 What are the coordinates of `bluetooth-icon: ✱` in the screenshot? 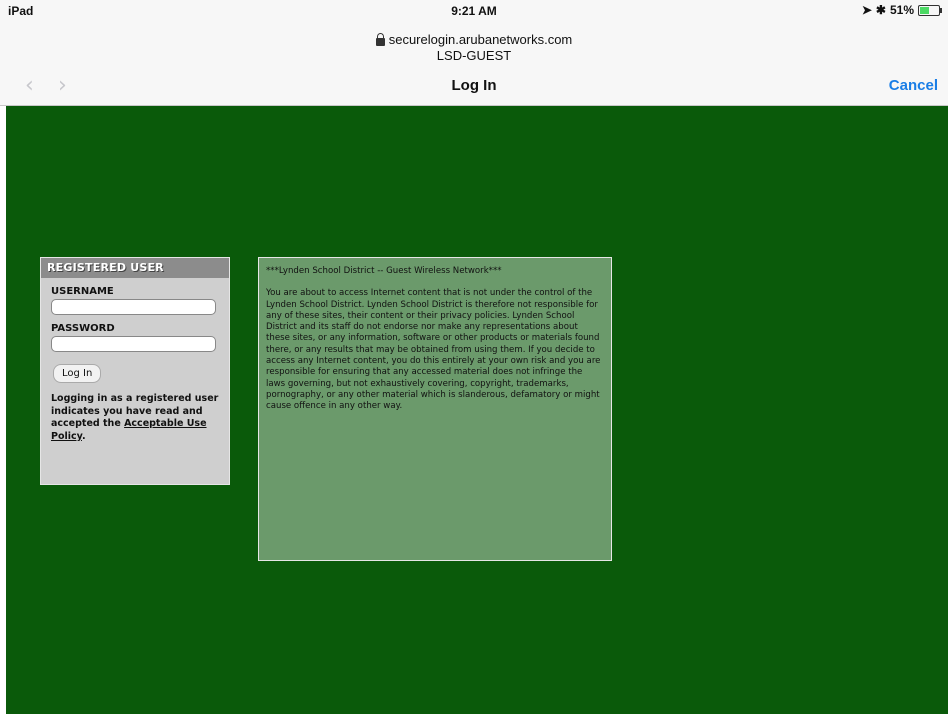 It's located at (880, 10).